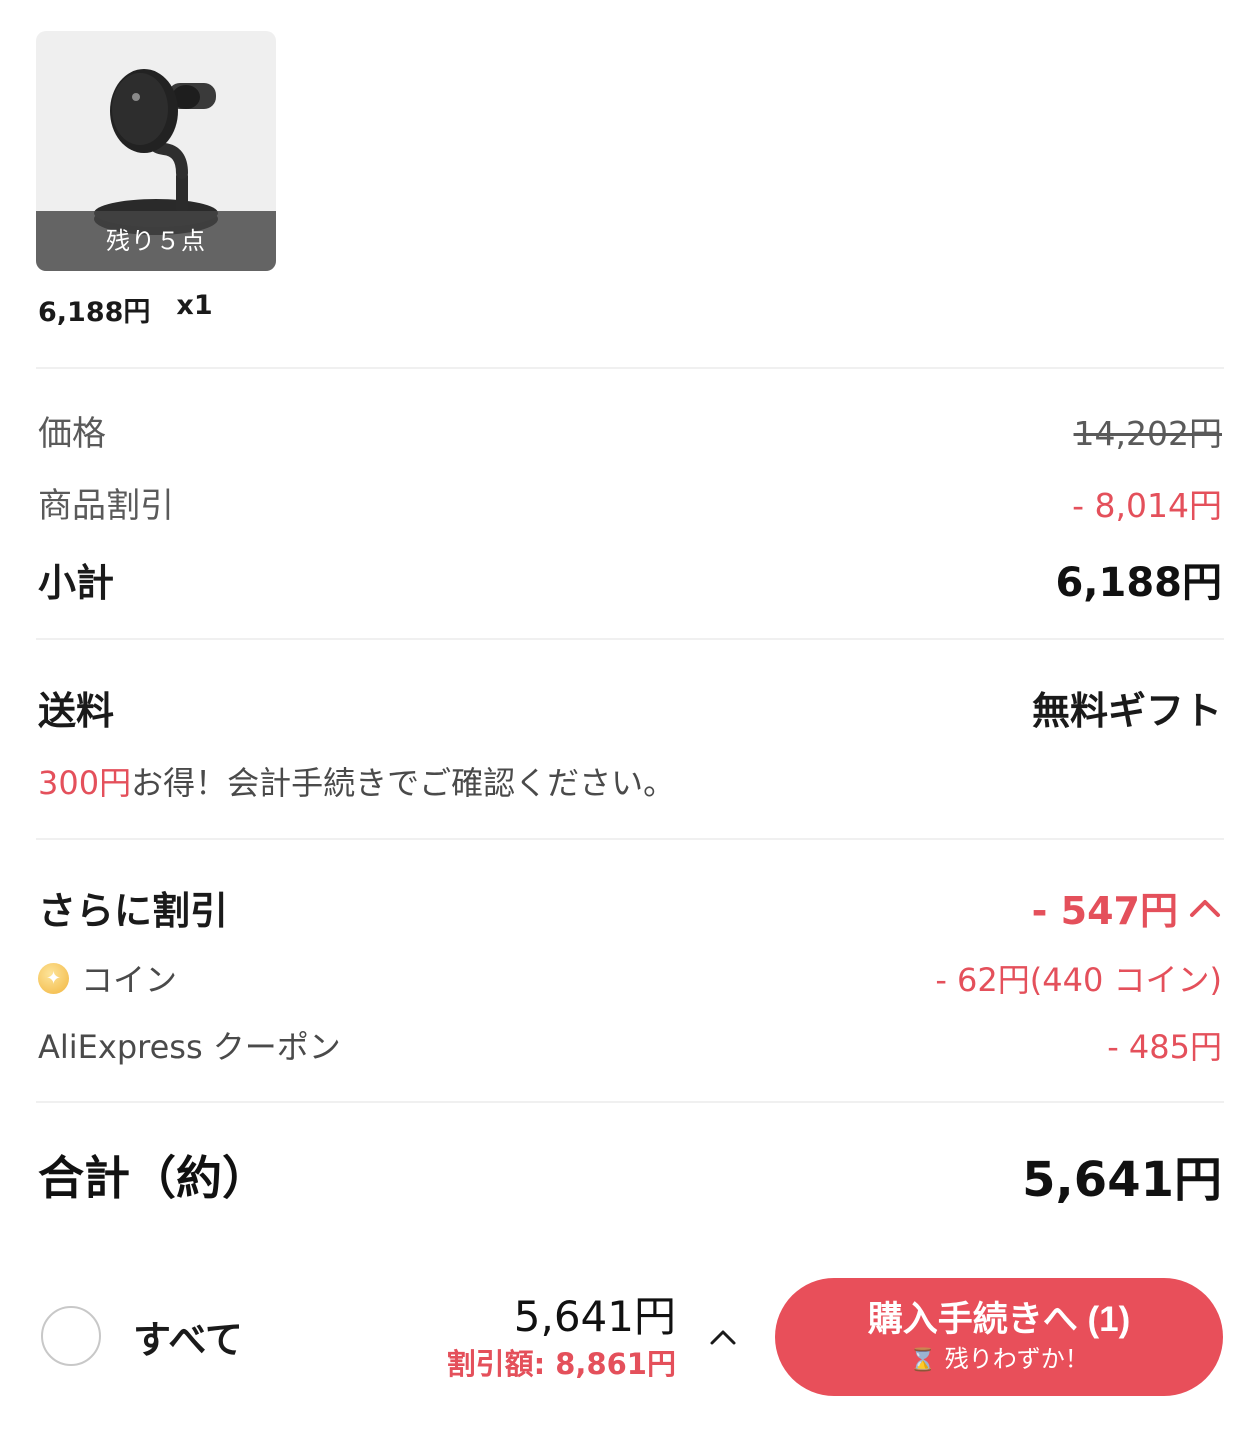  I want to click on extra-discount-label: さらに割引, so click(133, 911).